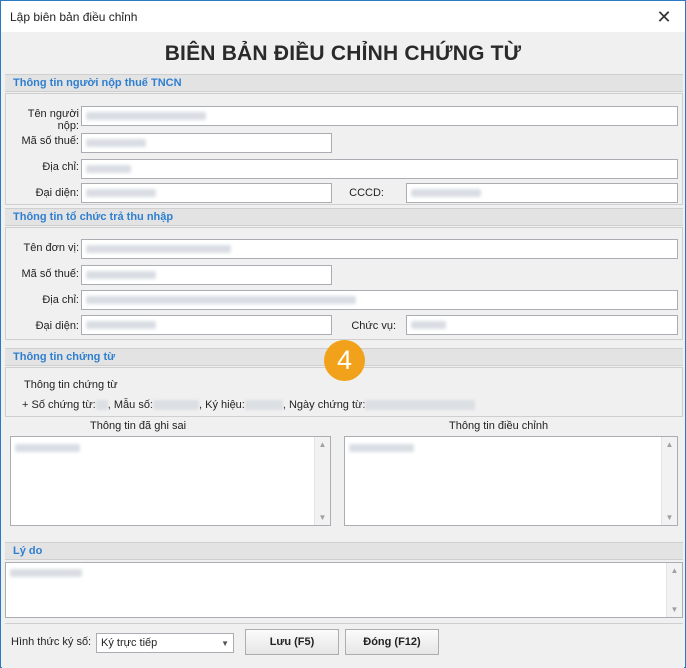  I want to click on section-title-taxpayer: Thông tin người nộp thuế TNCN, so click(97, 83).